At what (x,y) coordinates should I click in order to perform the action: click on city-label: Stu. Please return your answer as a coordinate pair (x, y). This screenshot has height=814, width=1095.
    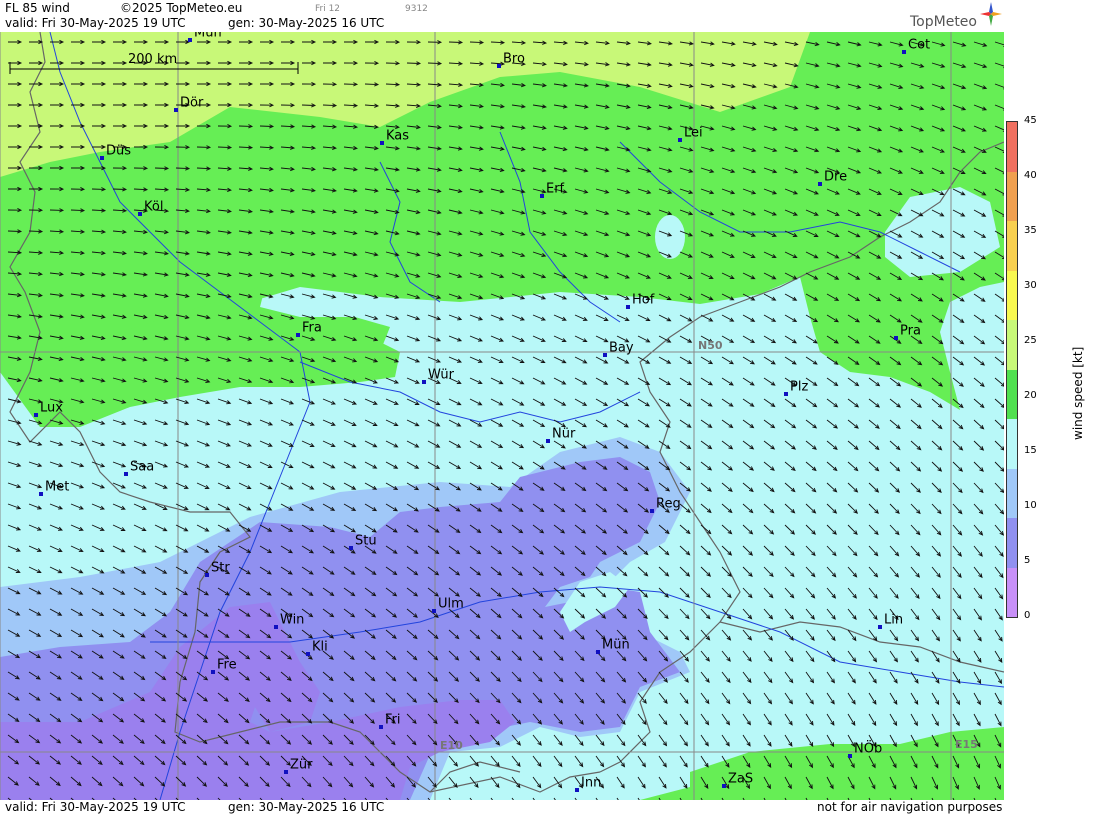
    Looking at the image, I should click on (366, 541).